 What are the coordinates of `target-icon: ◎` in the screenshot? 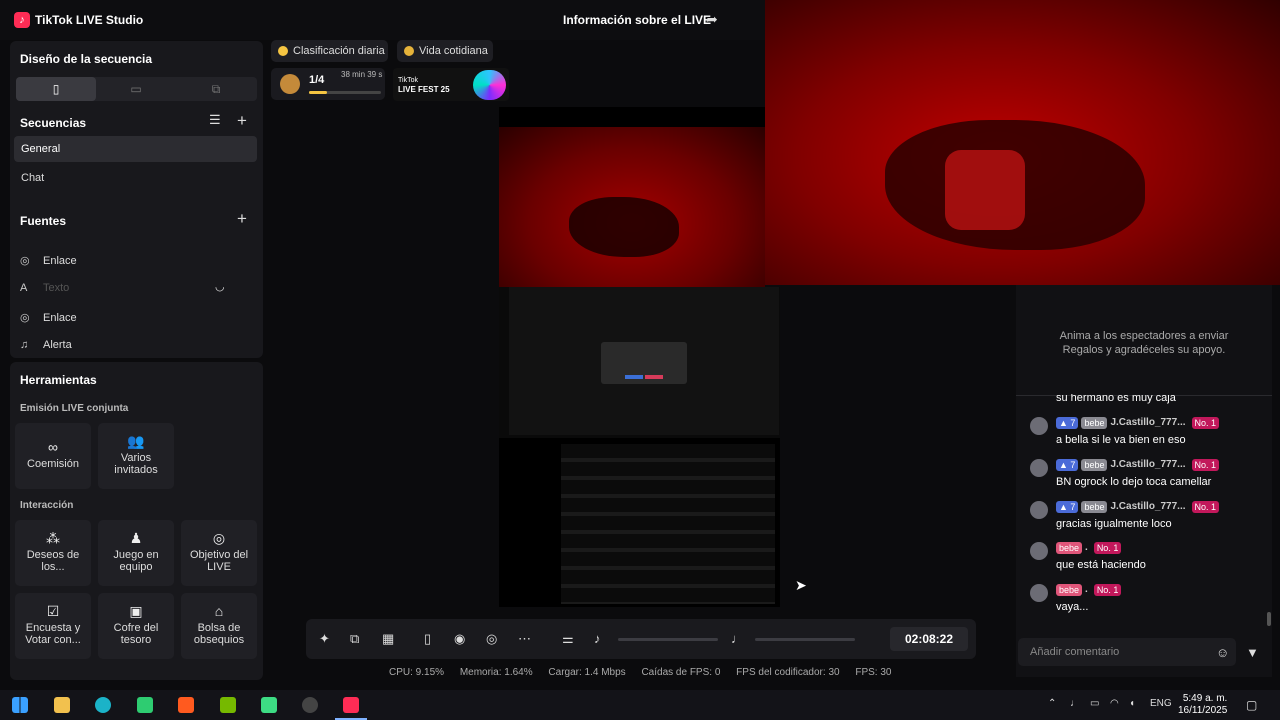 It's located at (219, 538).